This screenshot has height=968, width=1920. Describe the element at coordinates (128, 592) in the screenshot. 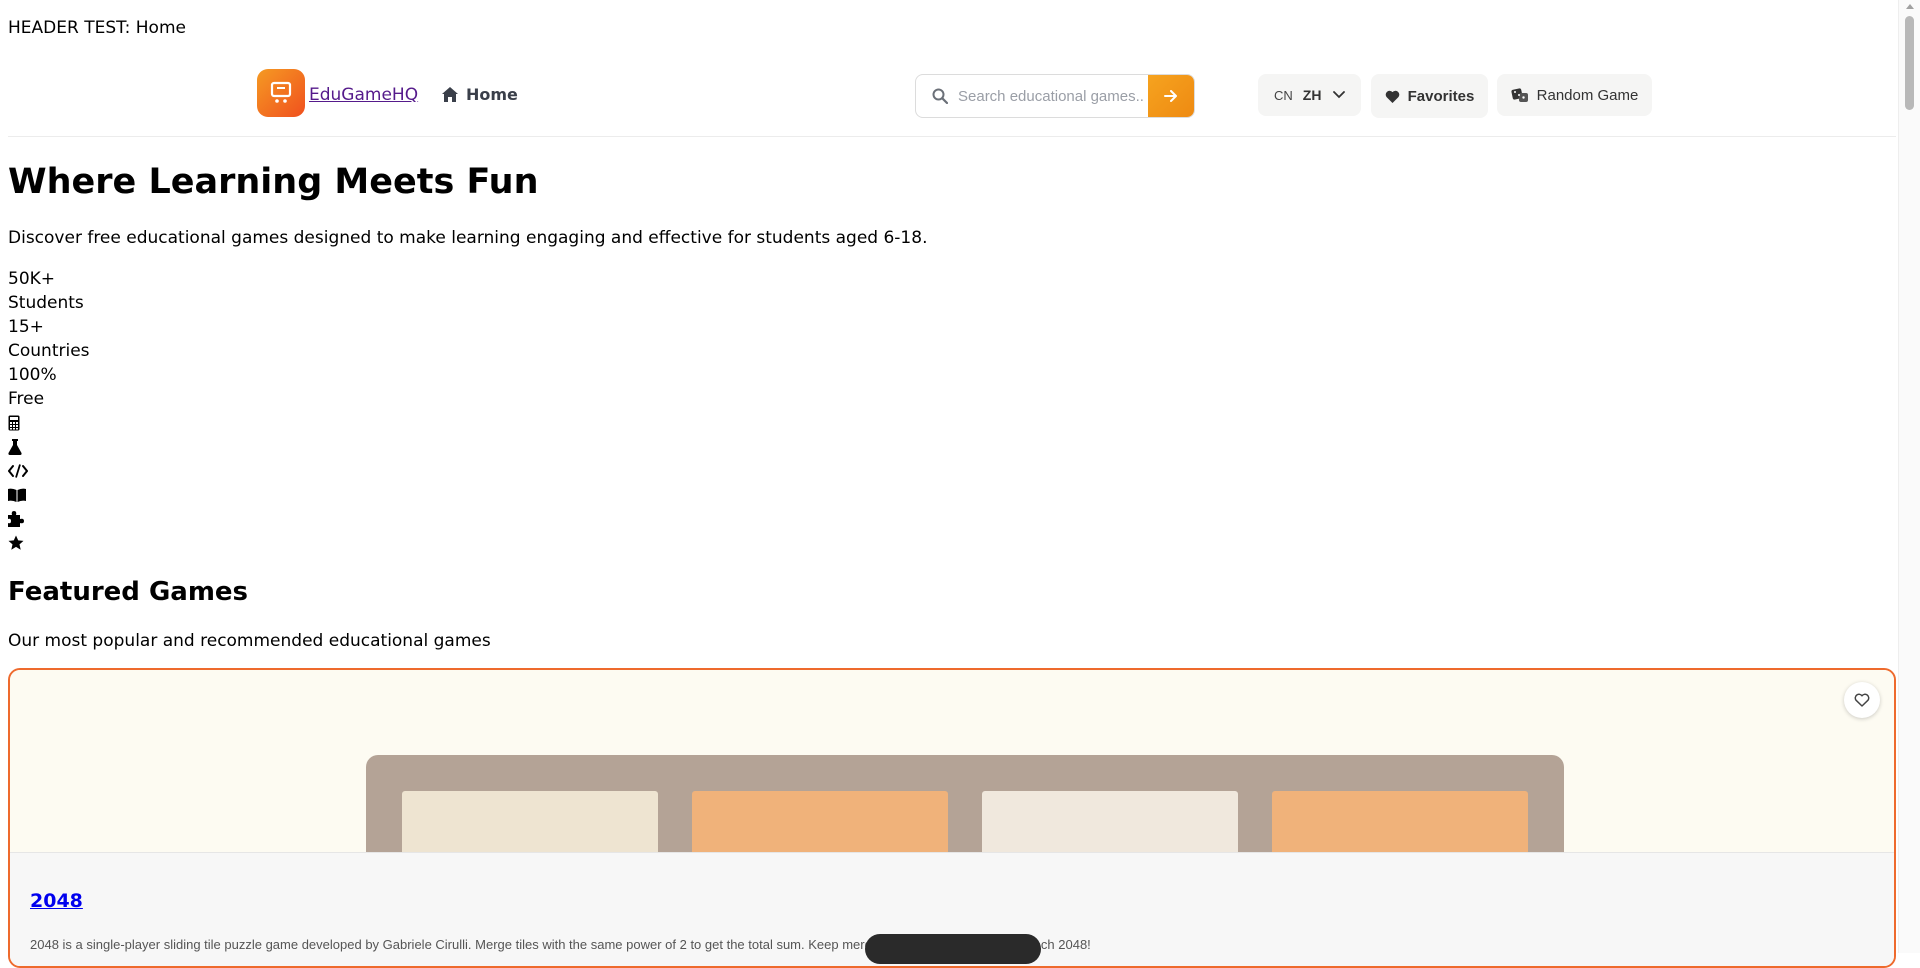

I see `featured-title: Featured Games` at that location.